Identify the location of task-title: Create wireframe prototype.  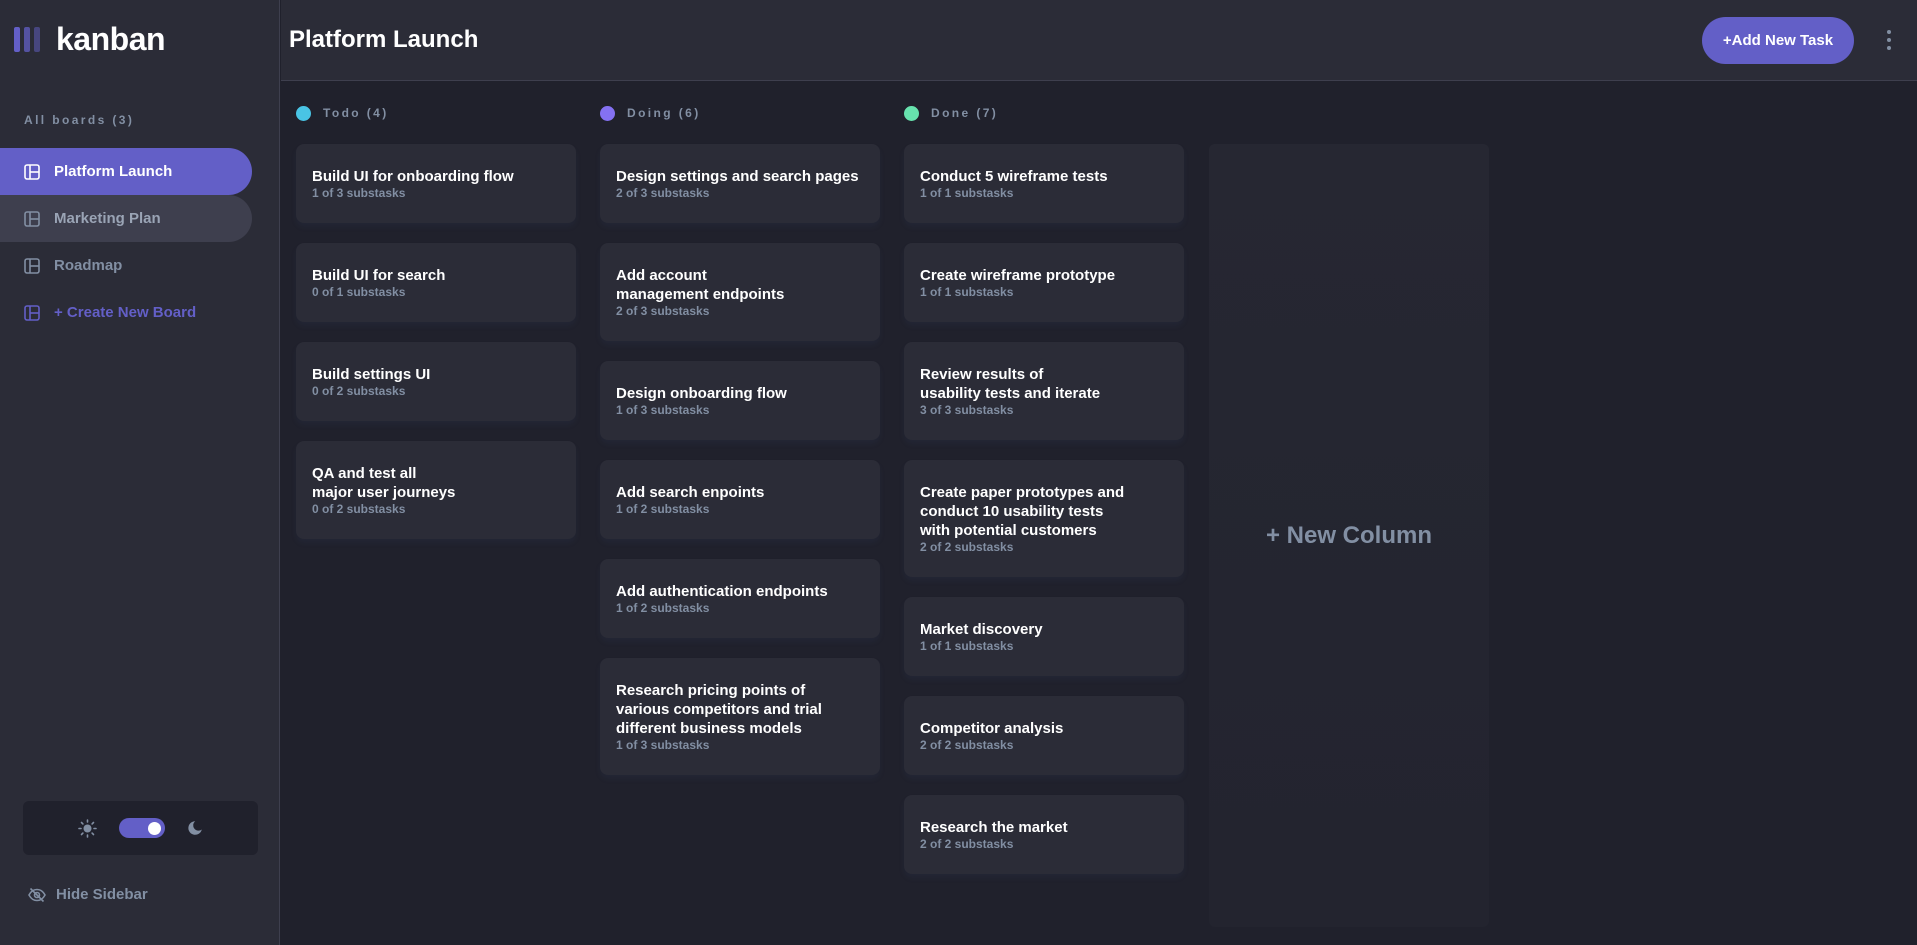
(1018, 275).